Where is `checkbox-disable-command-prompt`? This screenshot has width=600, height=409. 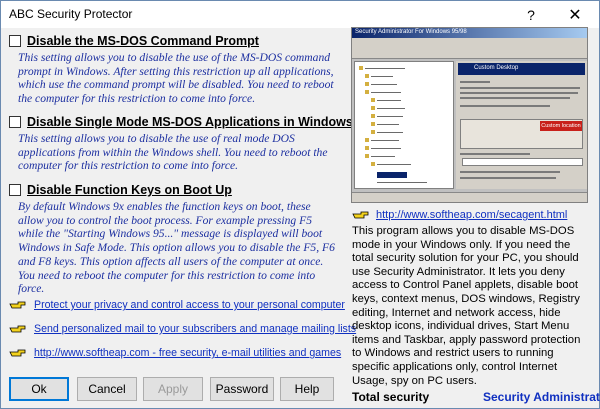 checkbox-disable-command-prompt is located at coordinates (15, 41).